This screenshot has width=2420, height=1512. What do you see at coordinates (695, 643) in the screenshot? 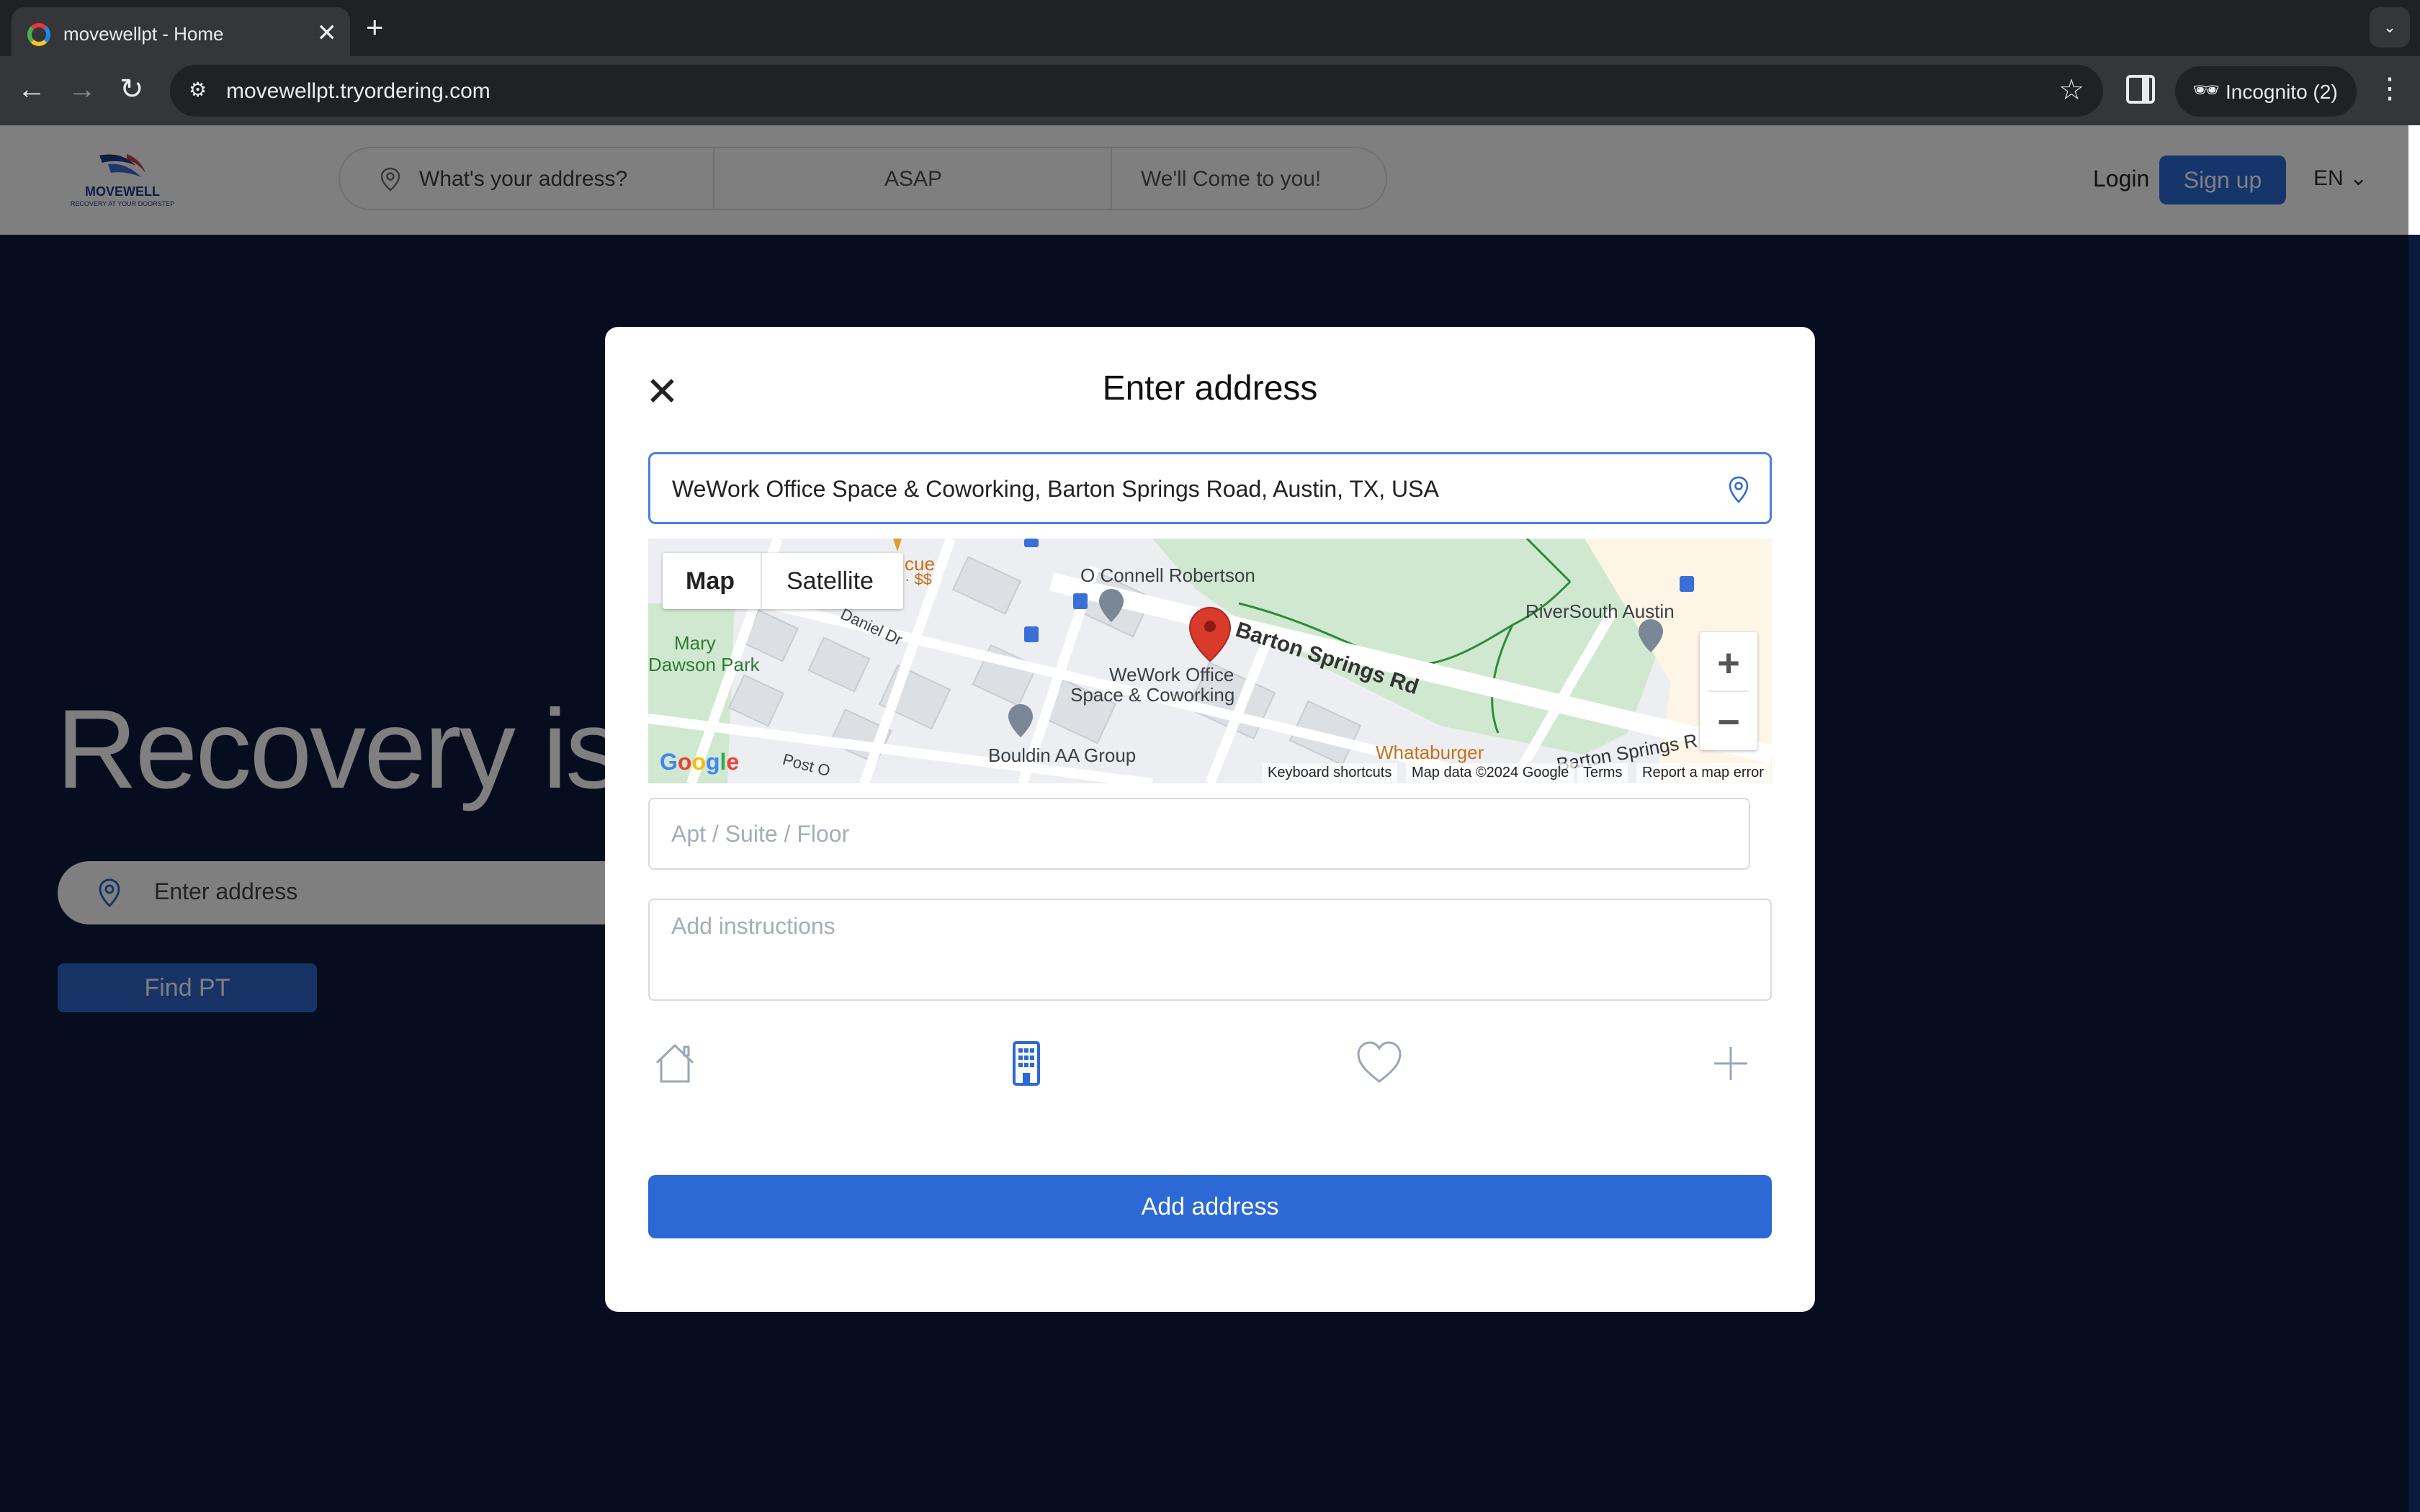
I see `map-label: Mary` at bounding box center [695, 643].